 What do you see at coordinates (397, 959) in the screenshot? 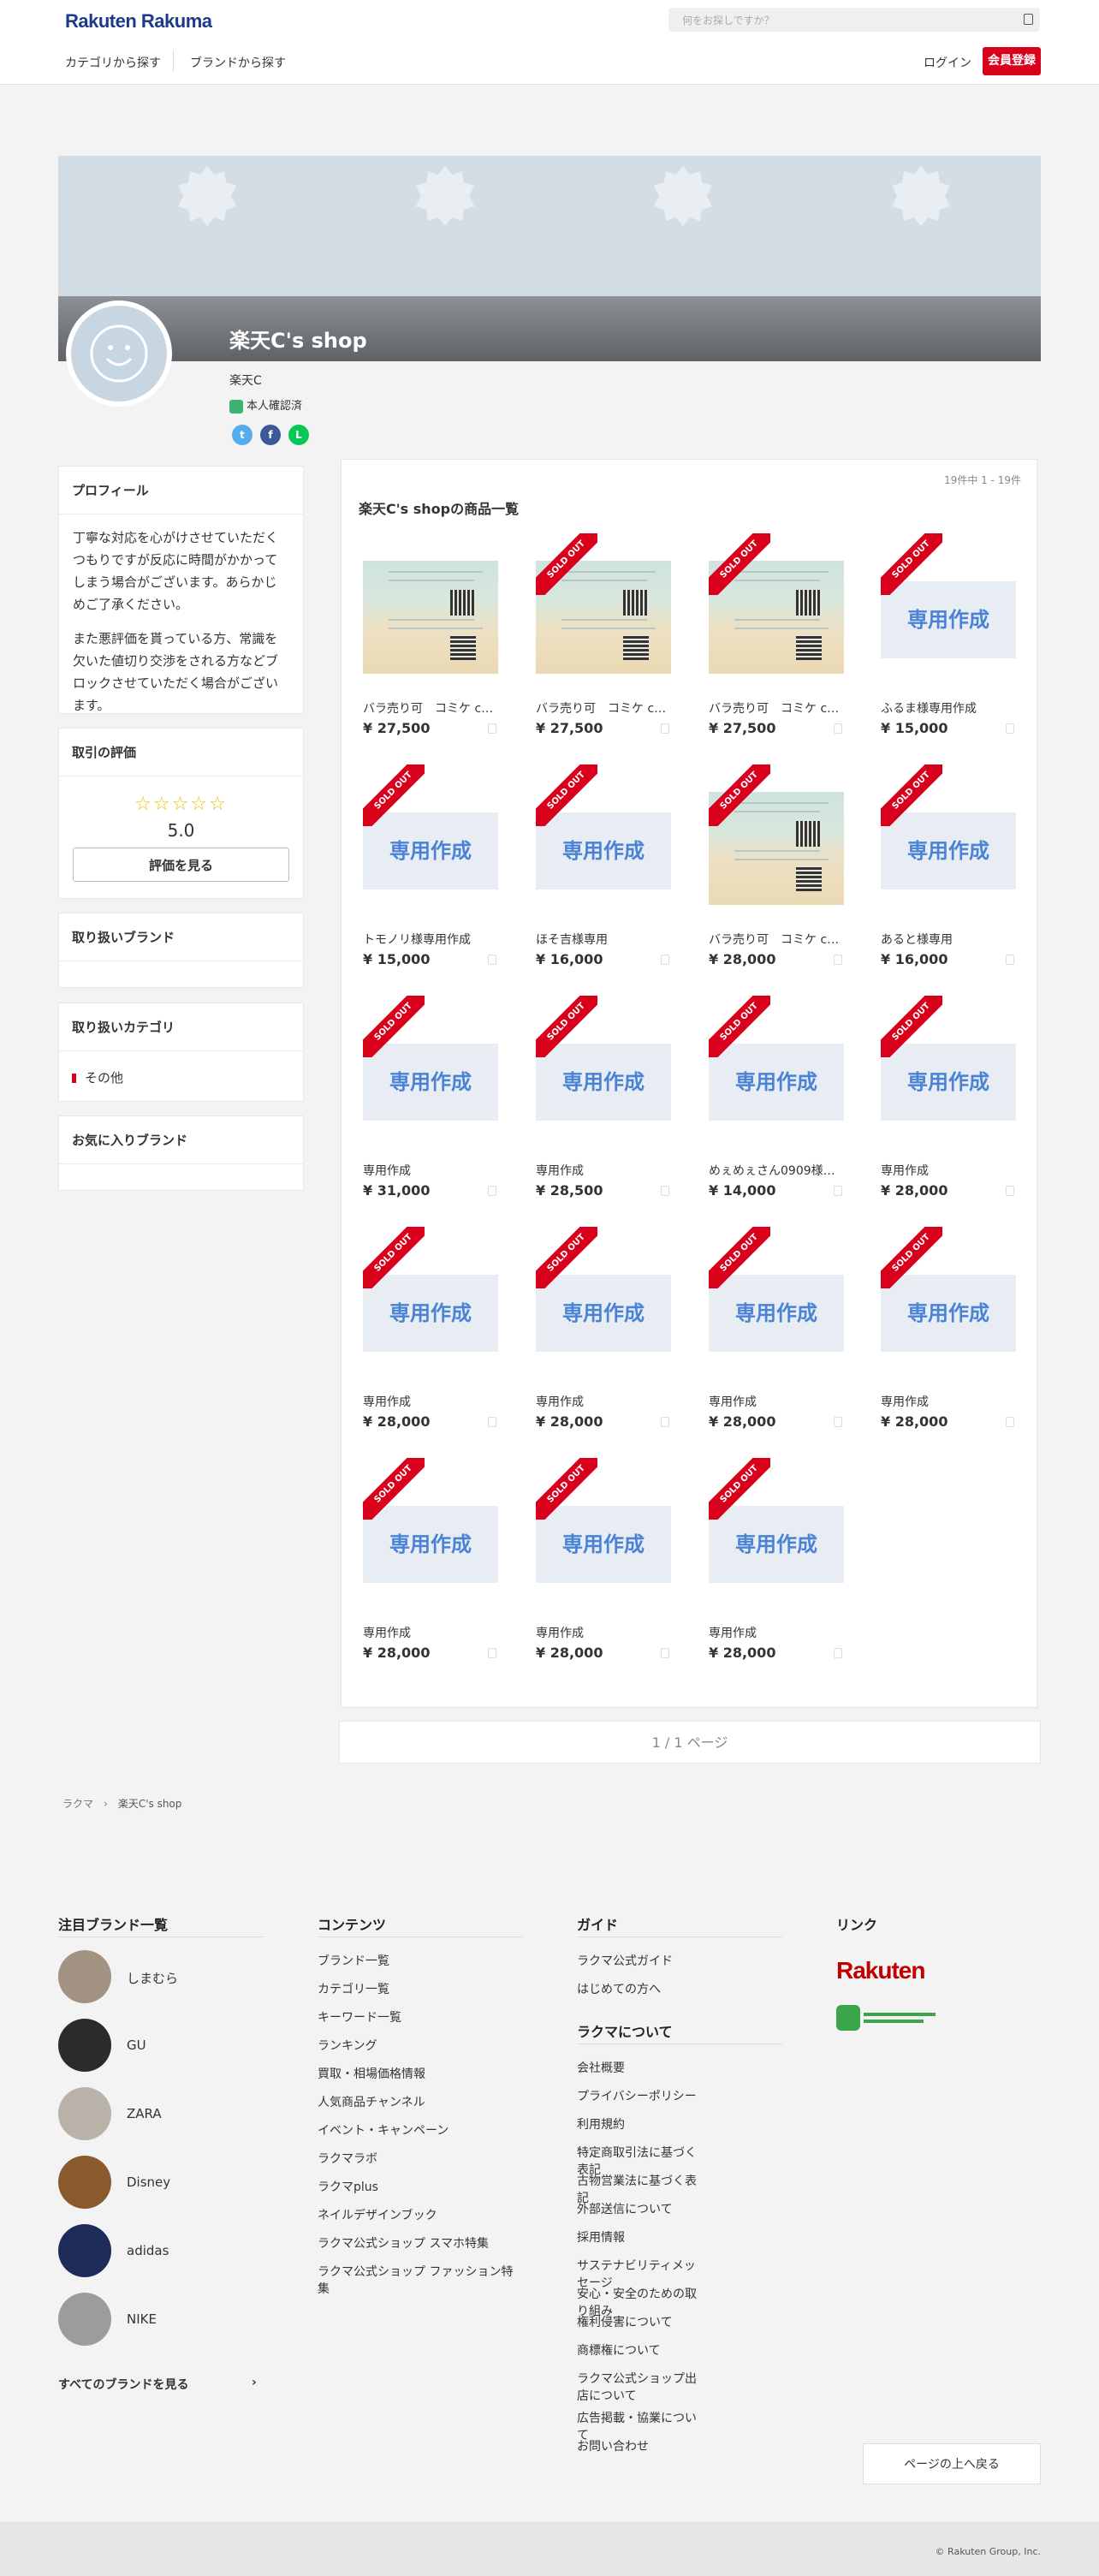
I see `product-price: ¥ 15,000` at bounding box center [397, 959].